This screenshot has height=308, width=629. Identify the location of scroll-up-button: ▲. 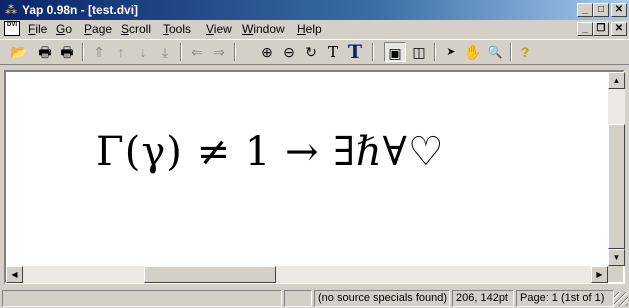
(616, 80).